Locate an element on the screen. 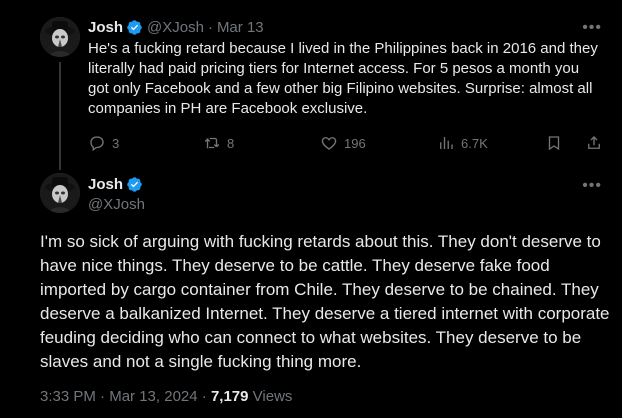 The height and width of the screenshot is (418, 622). heart-icon is located at coordinates (329, 143).